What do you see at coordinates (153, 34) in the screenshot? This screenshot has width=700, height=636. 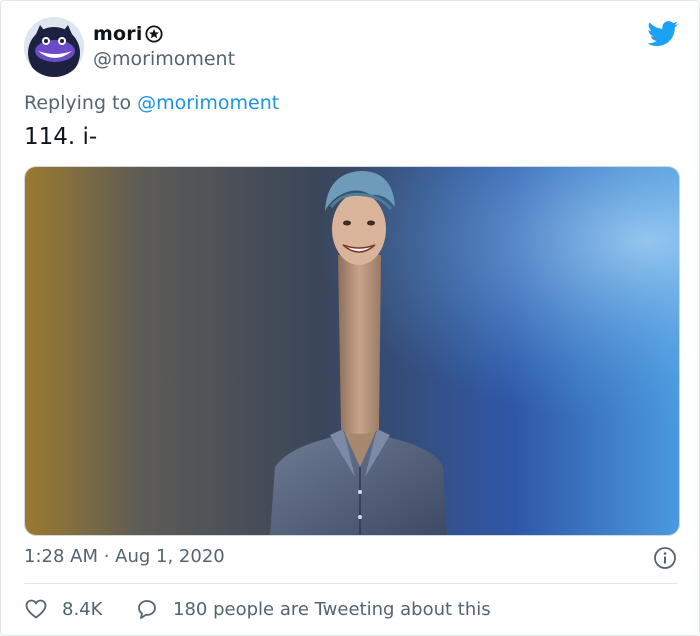 I see `star-badge-icon` at bounding box center [153, 34].